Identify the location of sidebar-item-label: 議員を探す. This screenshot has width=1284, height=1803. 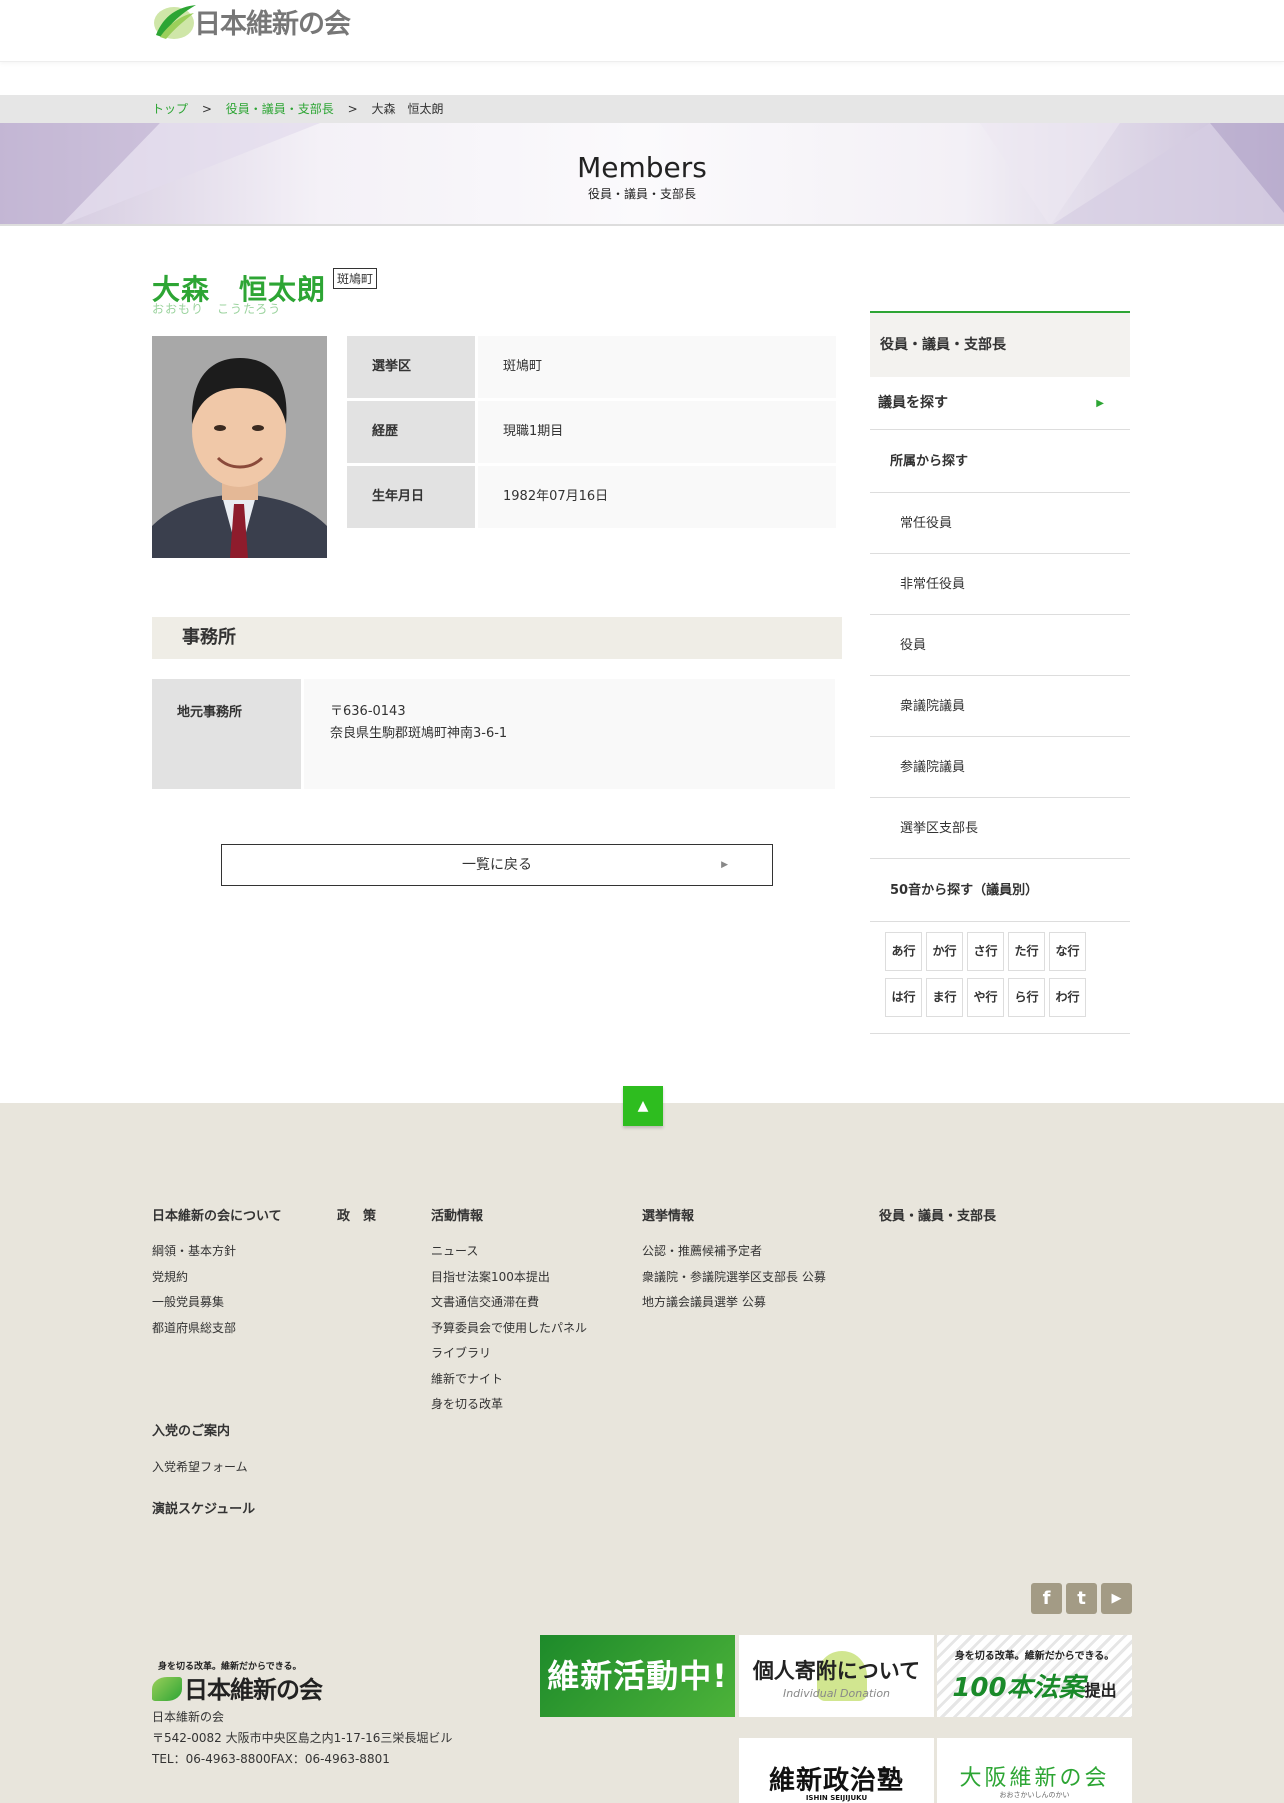
(913, 403).